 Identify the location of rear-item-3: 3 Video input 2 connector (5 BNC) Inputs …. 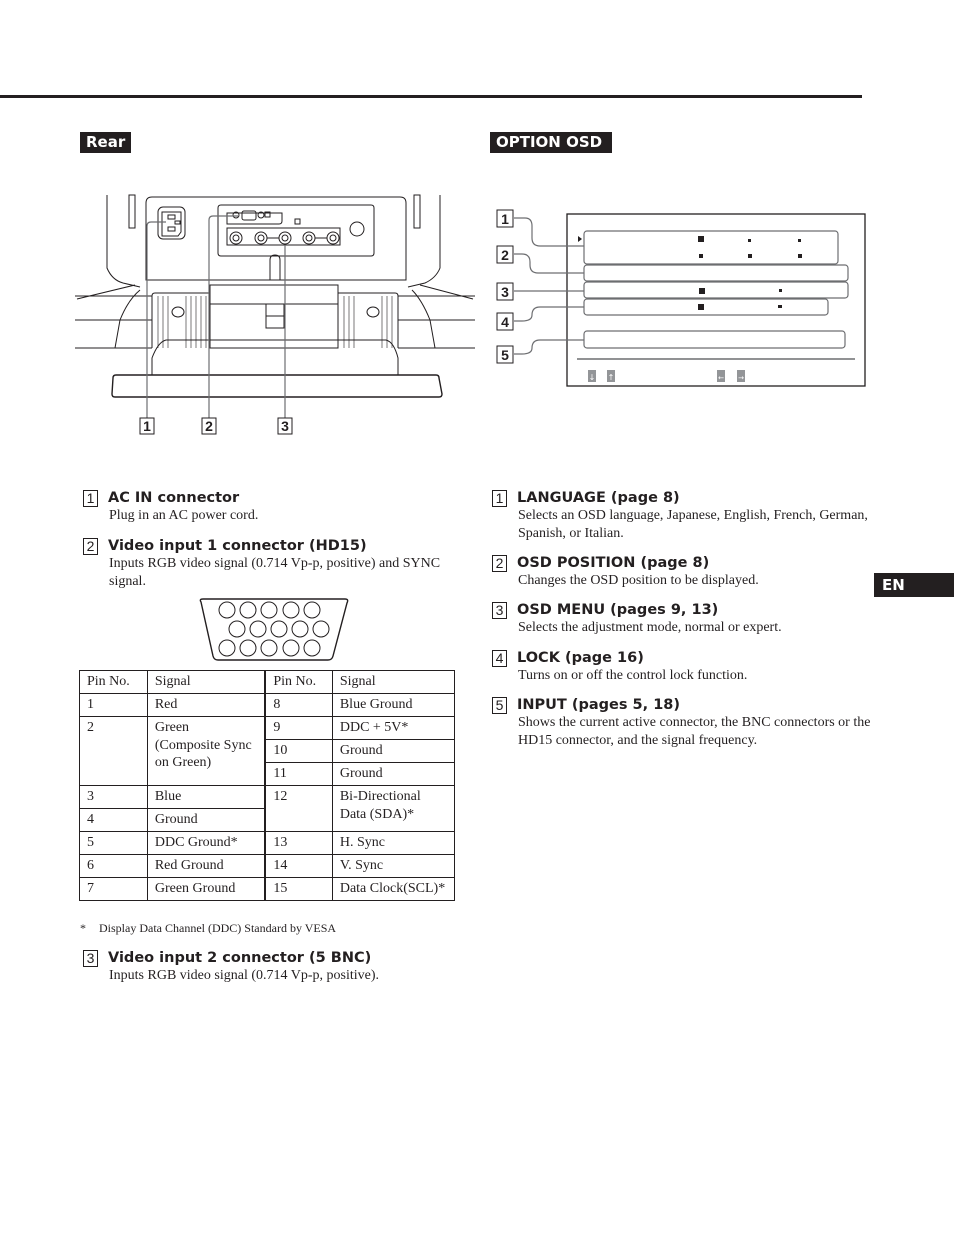
(273, 967).